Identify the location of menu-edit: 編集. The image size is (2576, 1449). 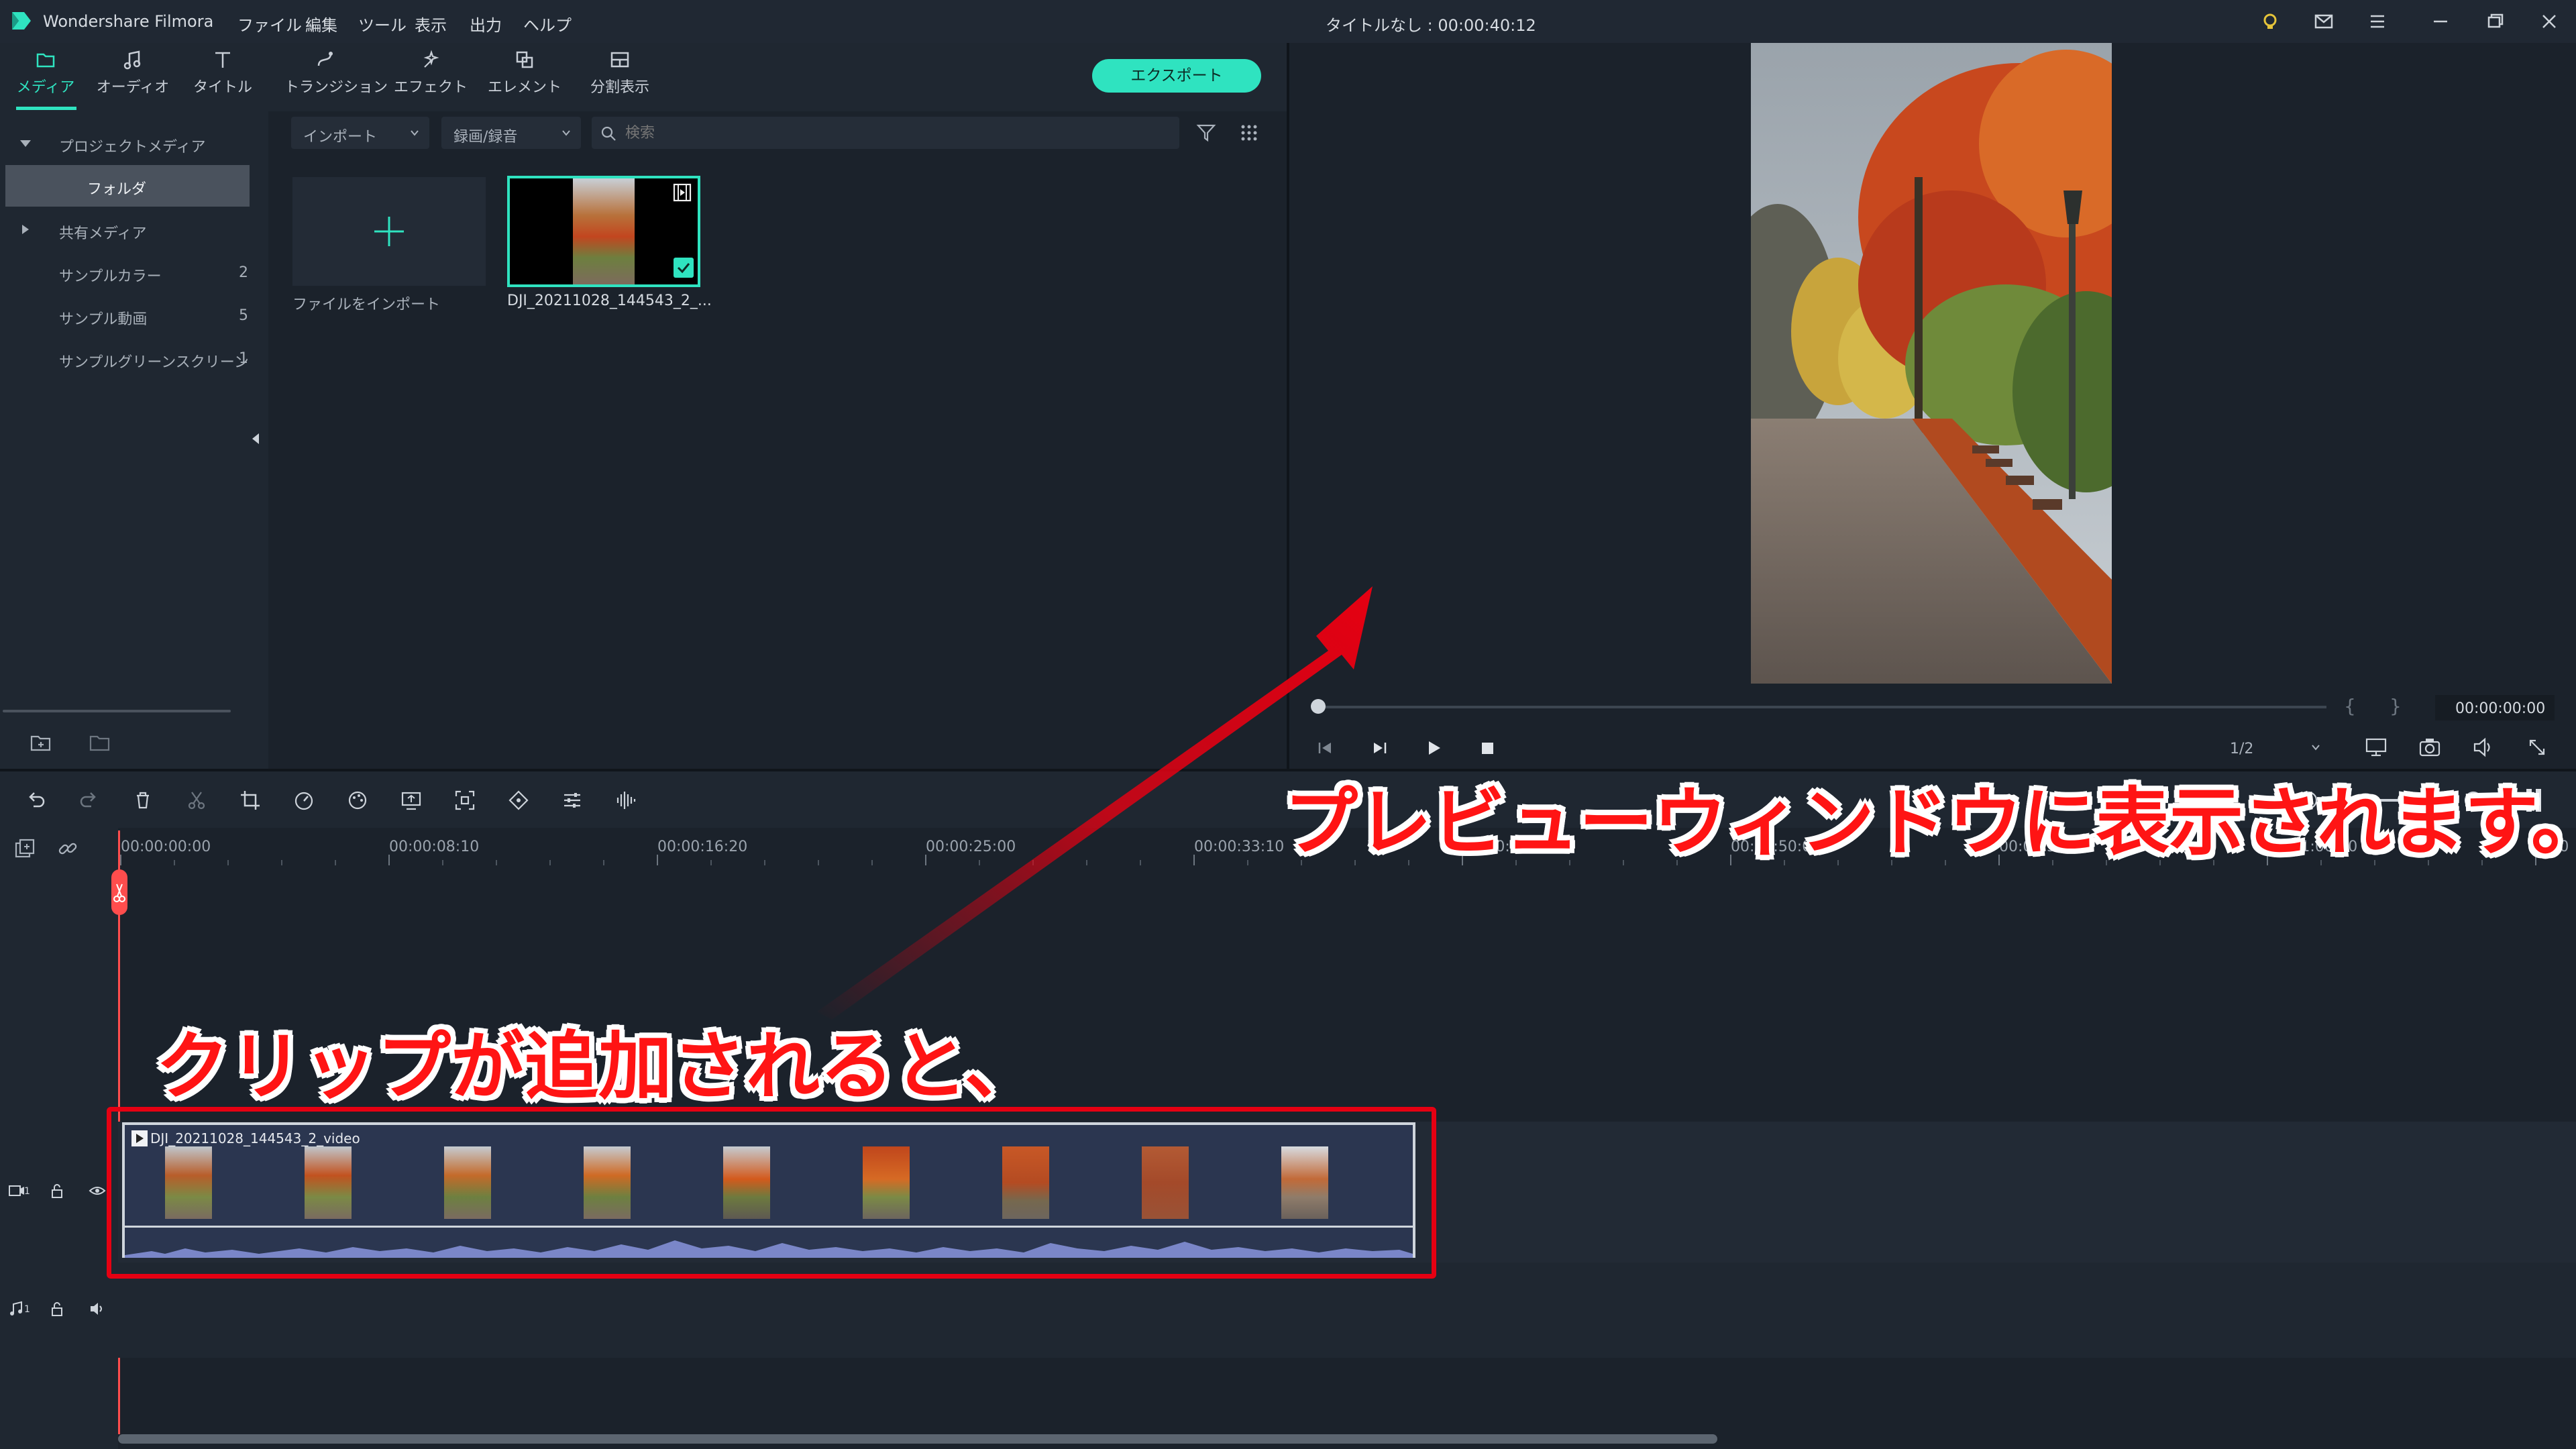
(321, 24).